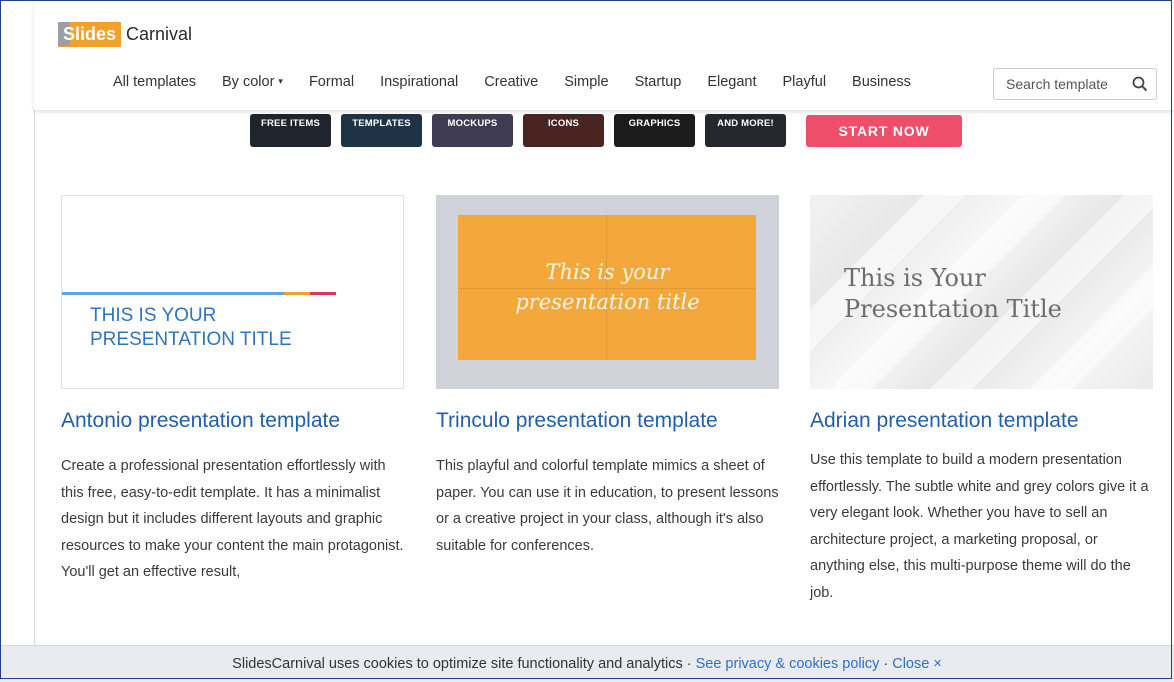 Image resolution: width=1174 pixels, height=682 pixels. What do you see at coordinates (981, 420) in the screenshot?
I see `card-title-link: Adrian presentation template` at bounding box center [981, 420].